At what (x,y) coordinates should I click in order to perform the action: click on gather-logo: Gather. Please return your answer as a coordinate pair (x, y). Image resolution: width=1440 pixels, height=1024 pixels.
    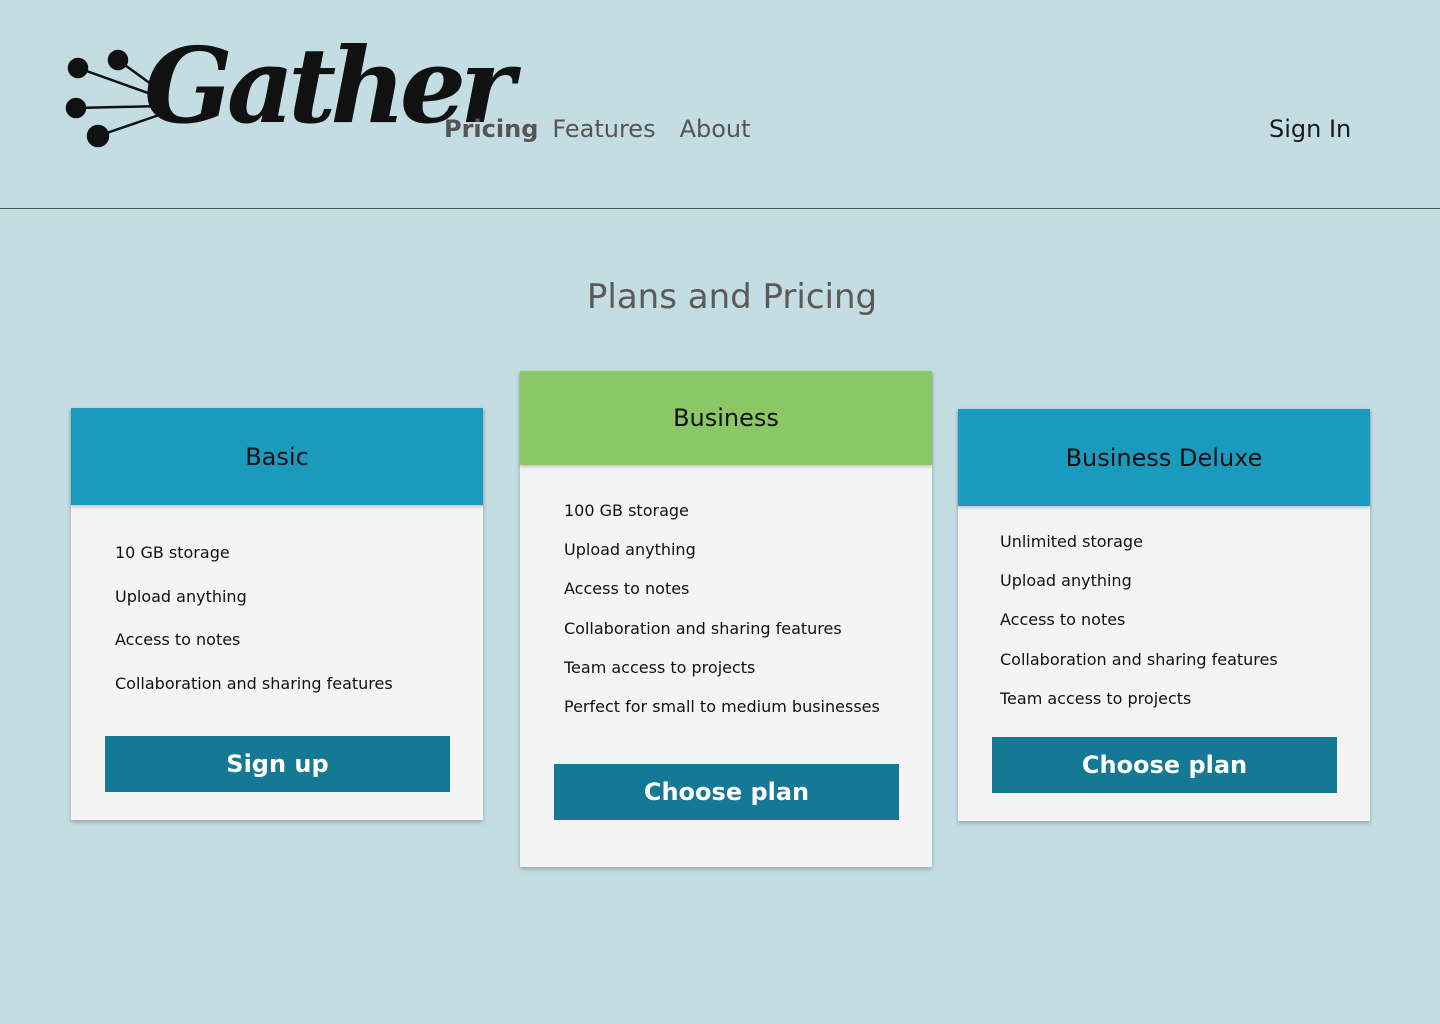
    Looking at the image, I should click on (288, 117).